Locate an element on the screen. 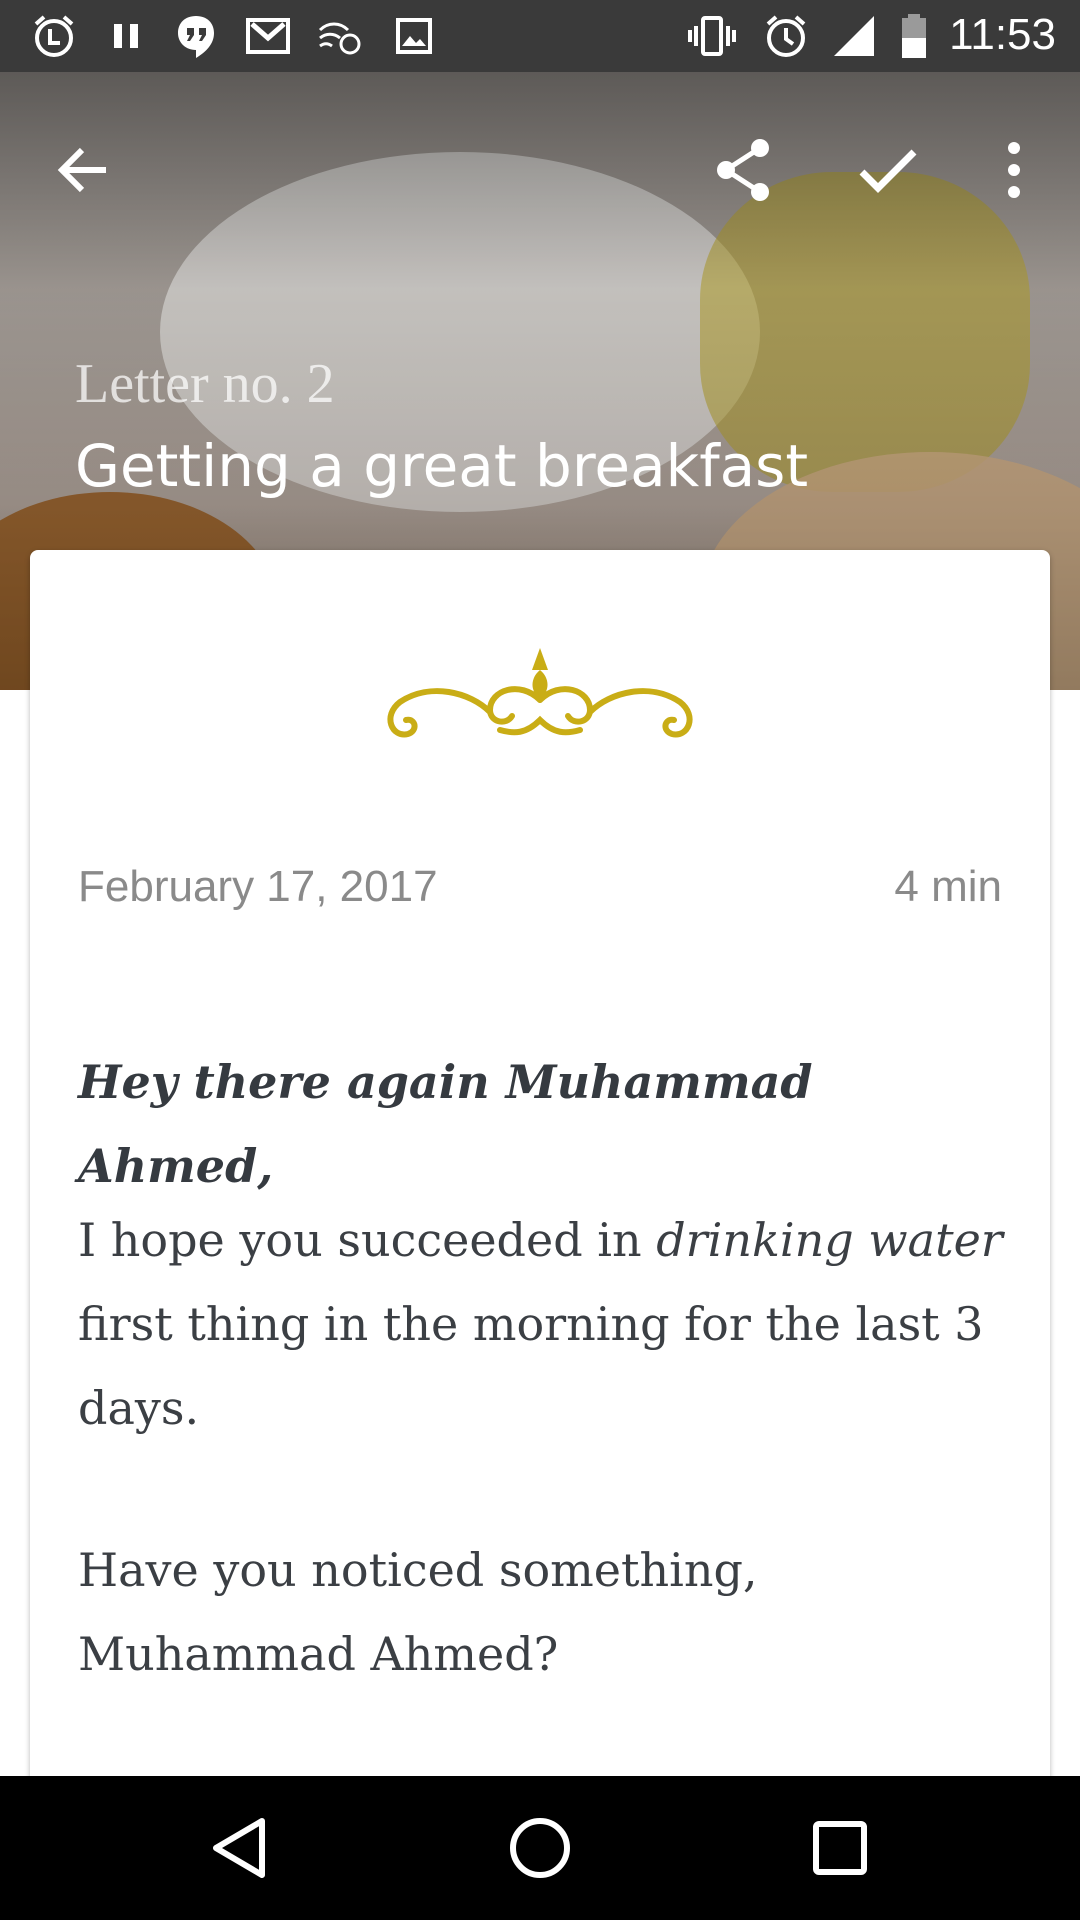  letter-greeting: Hey there again Muhammad Ahmed, is located at coordinates (445, 1124).